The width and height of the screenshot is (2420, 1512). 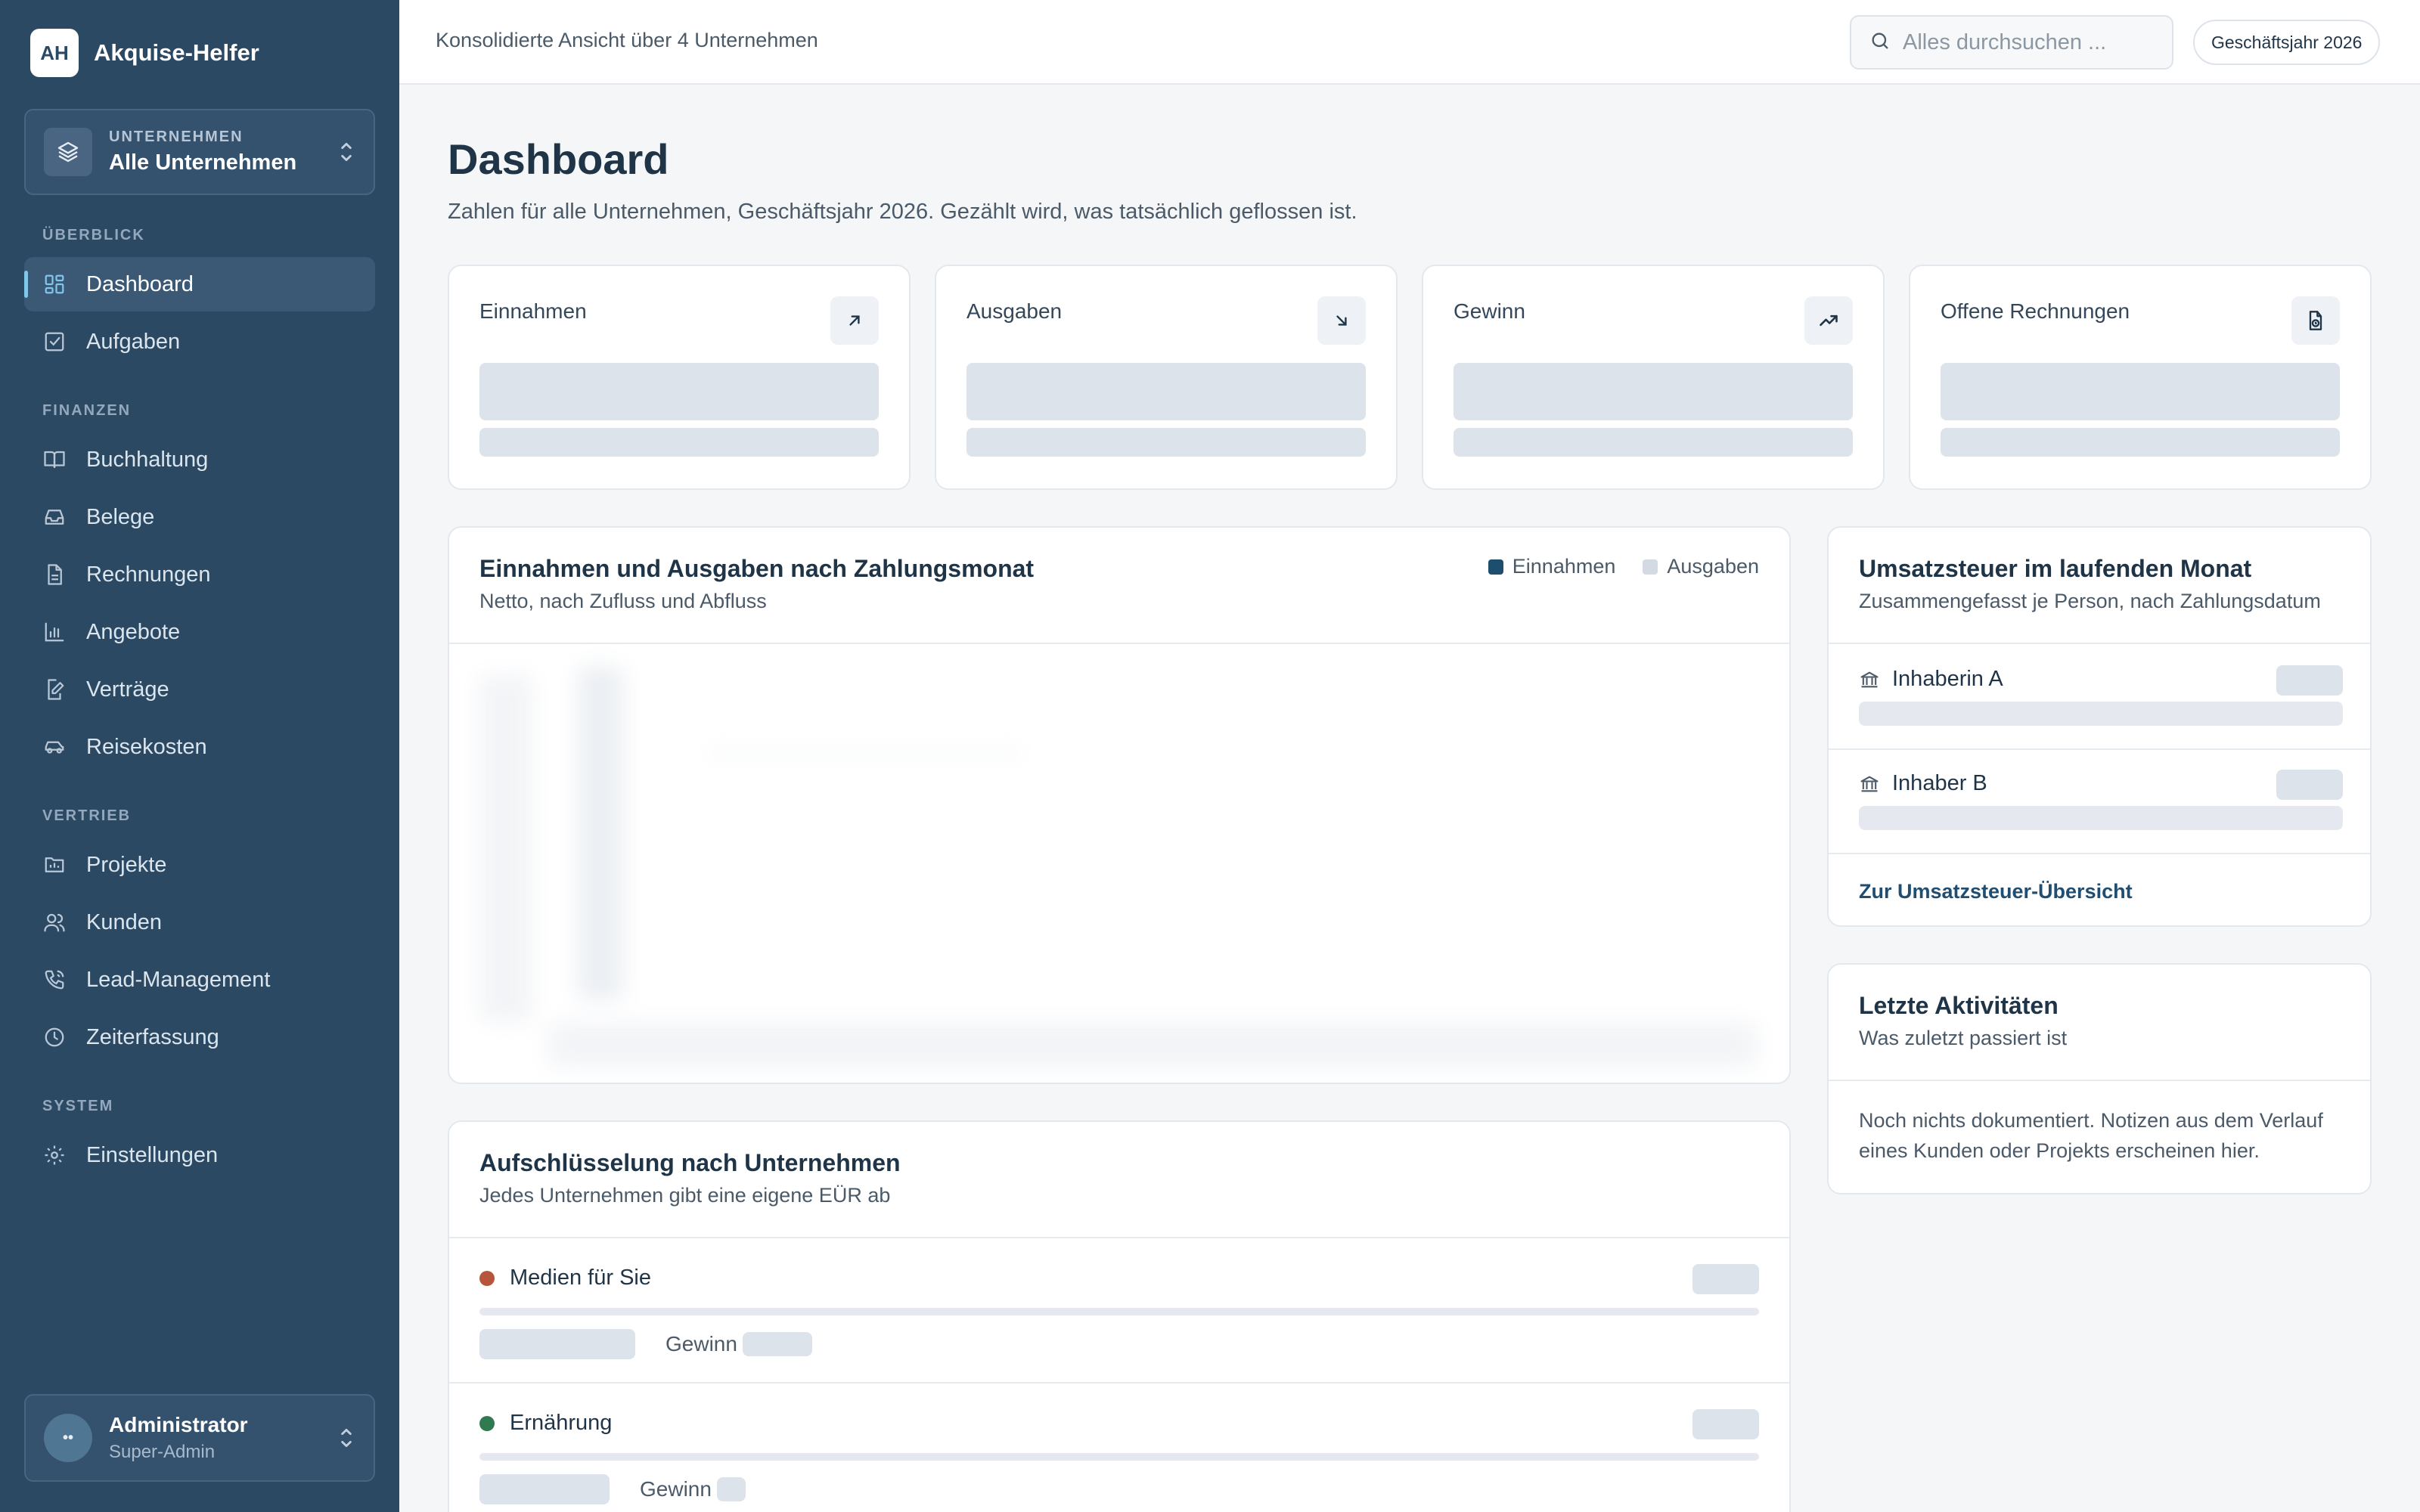 What do you see at coordinates (1166, 377) in the screenshot?
I see `kpi-card-ausgaben: Ausgaben` at bounding box center [1166, 377].